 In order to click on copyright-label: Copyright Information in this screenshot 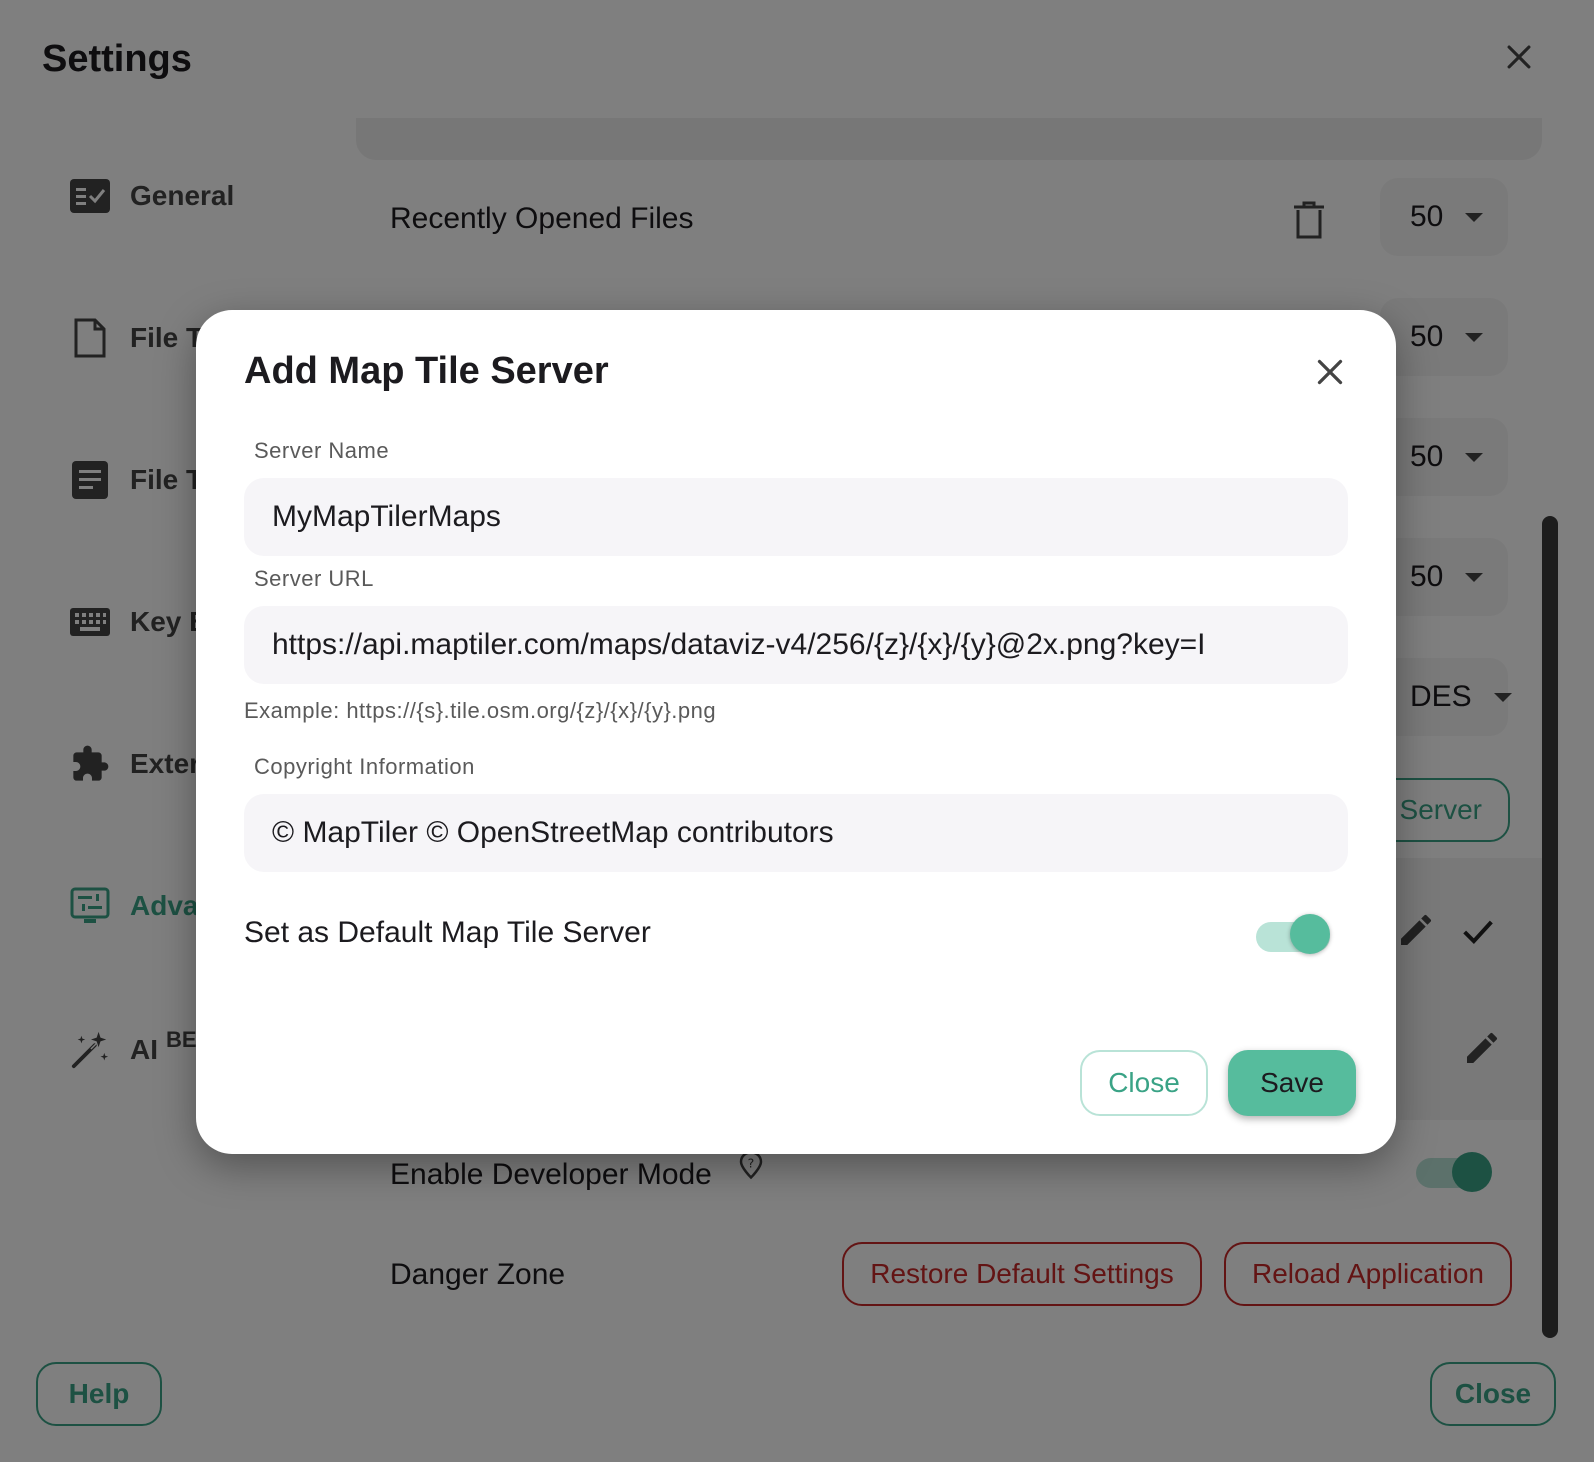, I will do `click(364, 766)`.